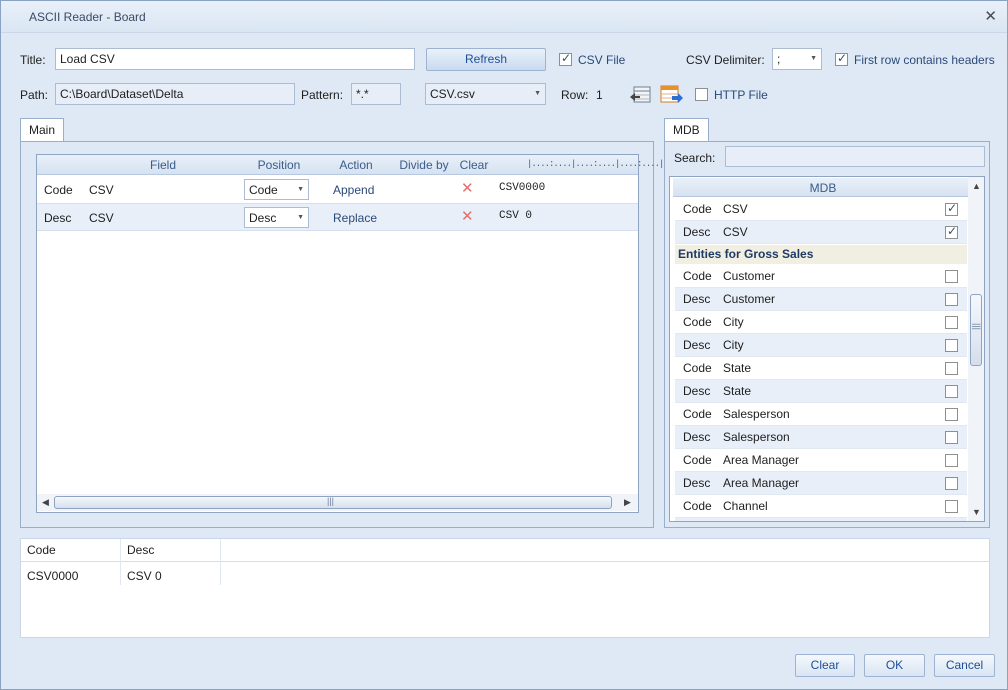  What do you see at coordinates (821, 483) in the screenshot?
I see `list-item: Desc Area Manager` at bounding box center [821, 483].